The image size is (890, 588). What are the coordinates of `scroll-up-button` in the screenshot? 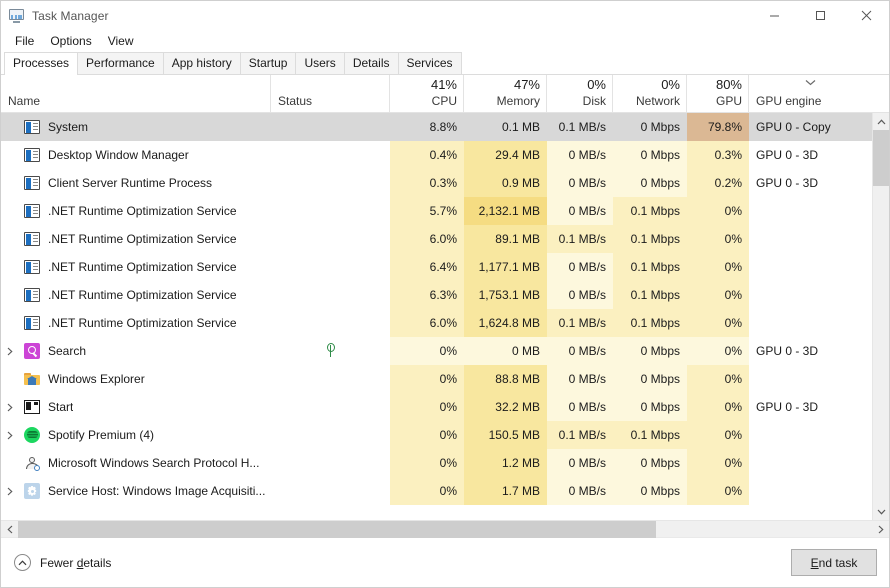 It's located at (881, 121).